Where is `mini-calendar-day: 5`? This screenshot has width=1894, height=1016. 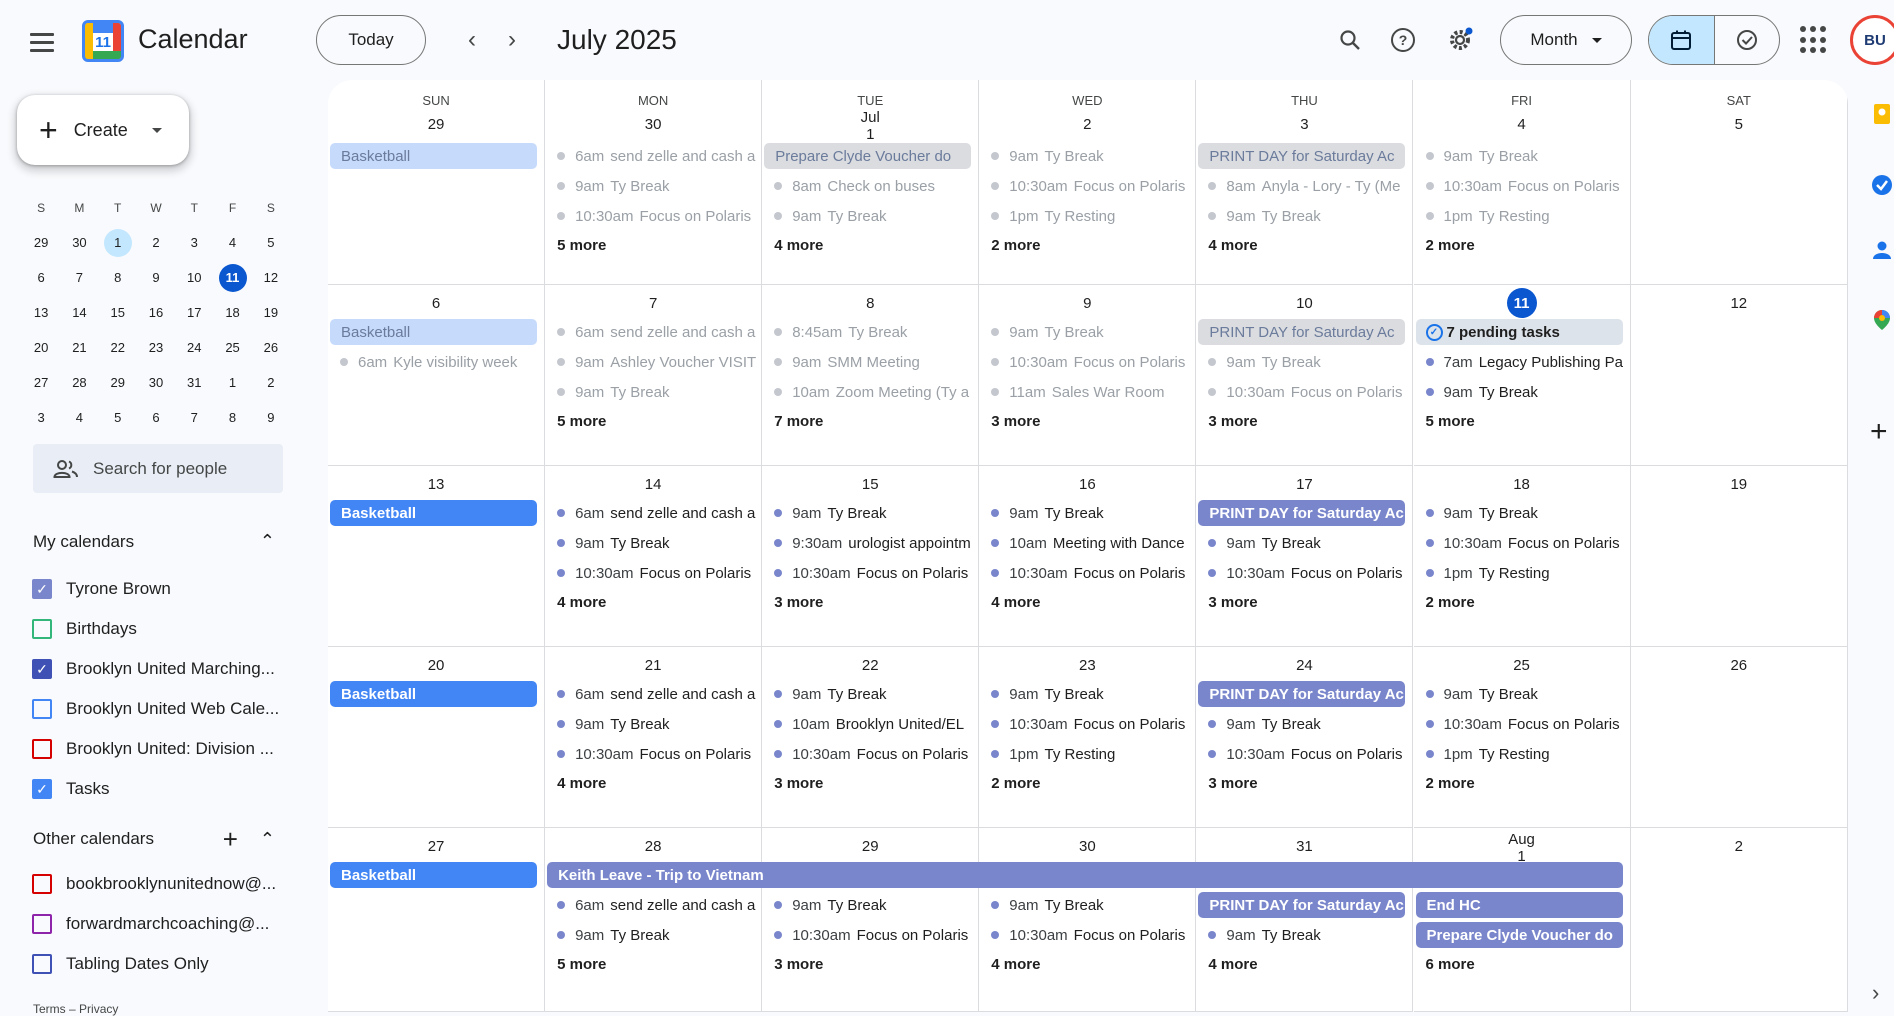 mini-calendar-day: 5 is located at coordinates (118, 418).